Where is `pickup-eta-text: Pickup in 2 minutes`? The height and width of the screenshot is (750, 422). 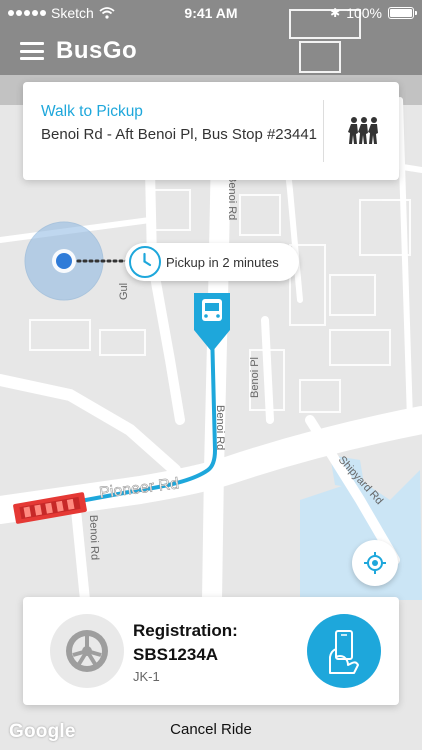
pickup-eta-text: Pickup in 2 minutes is located at coordinates (222, 262).